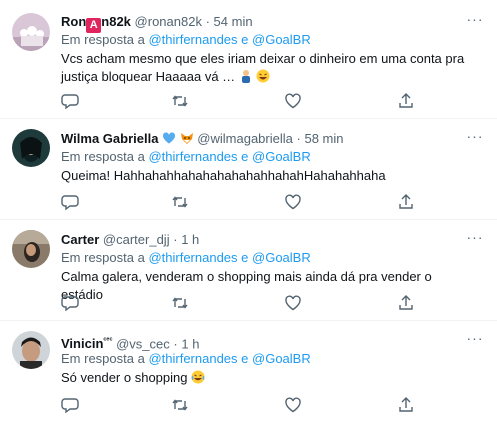  I want to click on tears-of-joy-emoji-icon, so click(198, 377).